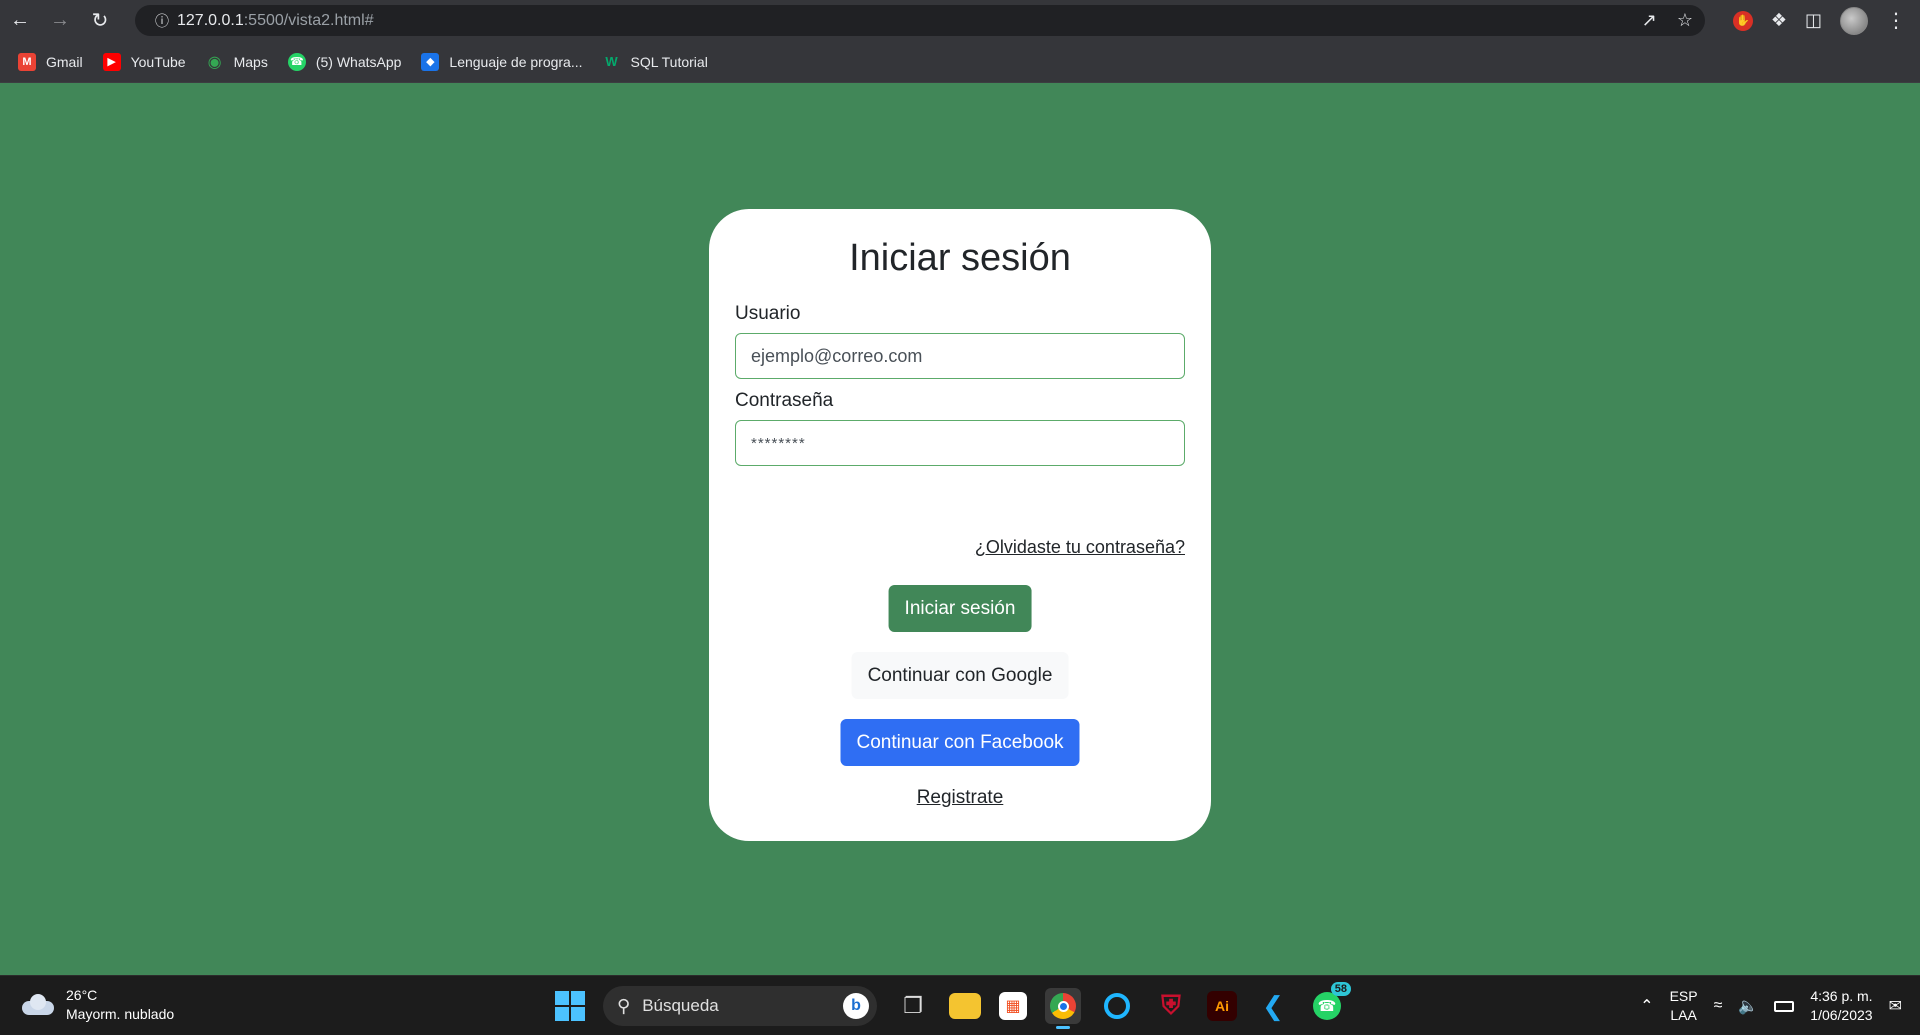  What do you see at coordinates (38, 1005) in the screenshot?
I see `cloud-icon` at bounding box center [38, 1005].